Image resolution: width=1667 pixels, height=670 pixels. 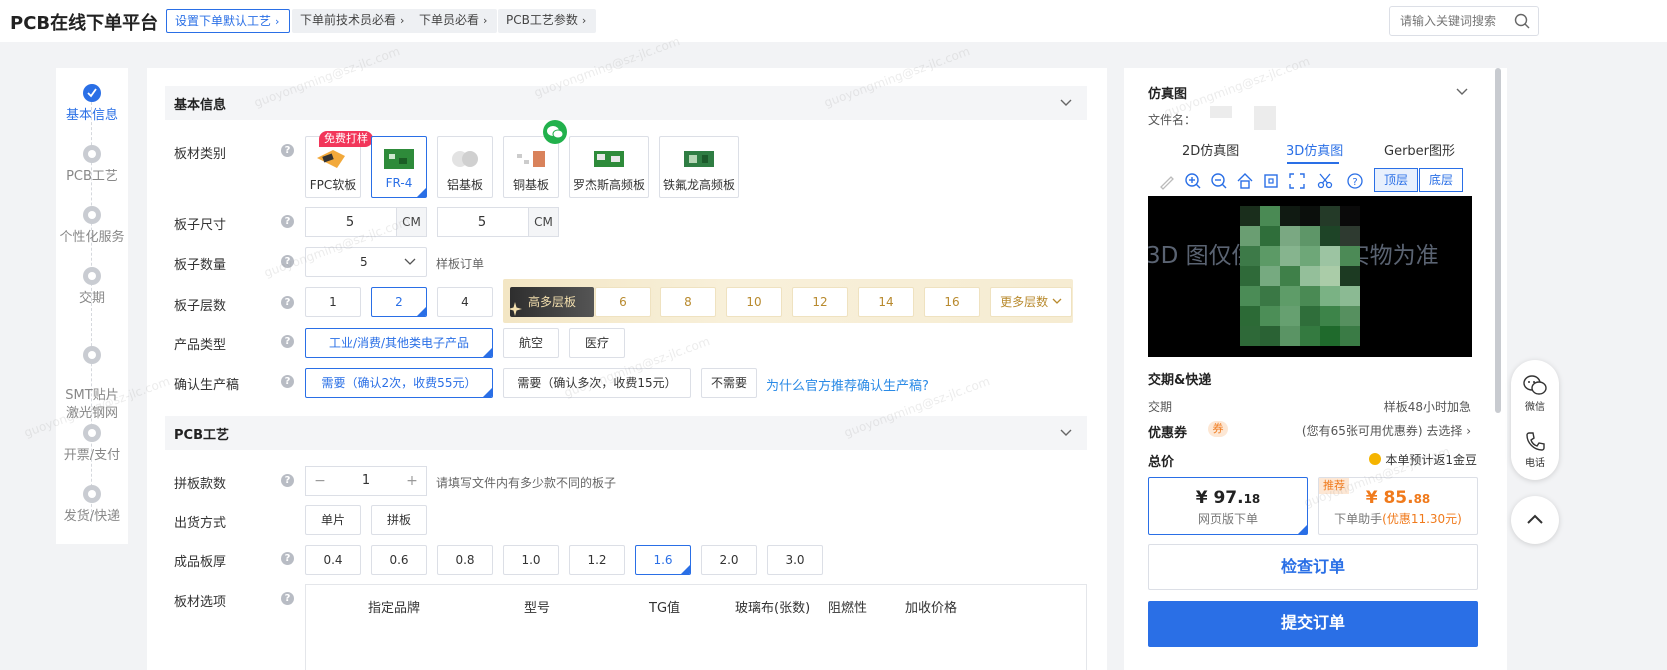 I want to click on material-rogers: 罗杰斯高频板, so click(x=609, y=167).